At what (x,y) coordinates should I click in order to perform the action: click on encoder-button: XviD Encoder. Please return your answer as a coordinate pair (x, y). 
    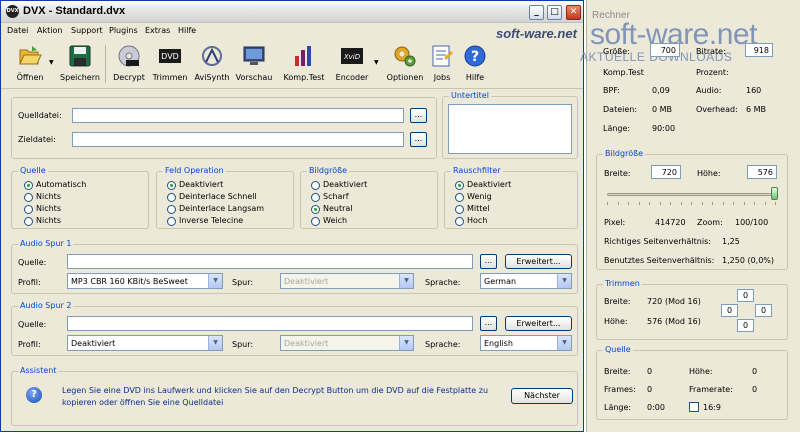
    Looking at the image, I should click on (352, 65).